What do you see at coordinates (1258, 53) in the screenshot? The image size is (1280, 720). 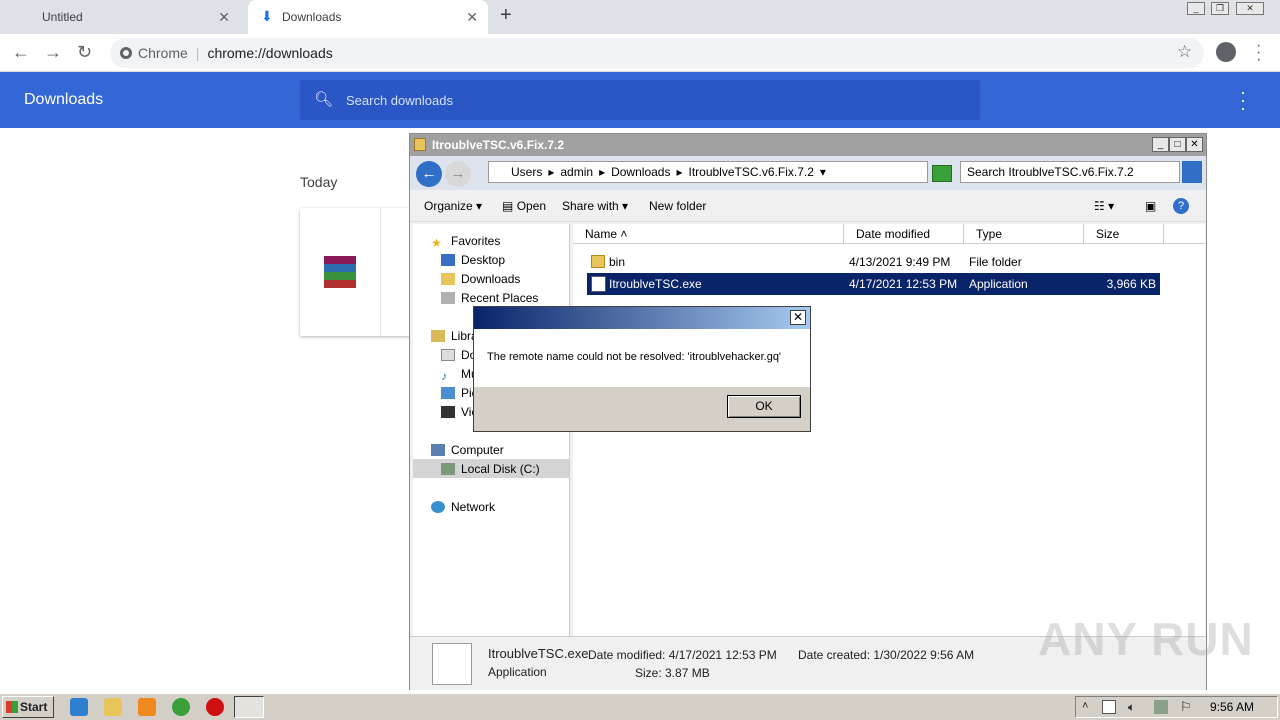 I see `chrome-menu-icon: · · ·` at bounding box center [1258, 53].